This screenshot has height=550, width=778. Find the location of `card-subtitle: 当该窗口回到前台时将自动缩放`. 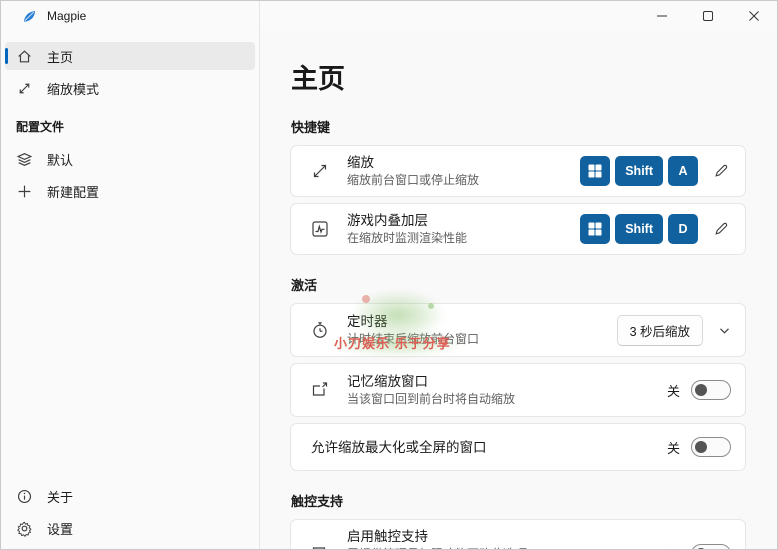

card-subtitle: 当该窗口回到前台时将自动缩放 is located at coordinates (431, 399).